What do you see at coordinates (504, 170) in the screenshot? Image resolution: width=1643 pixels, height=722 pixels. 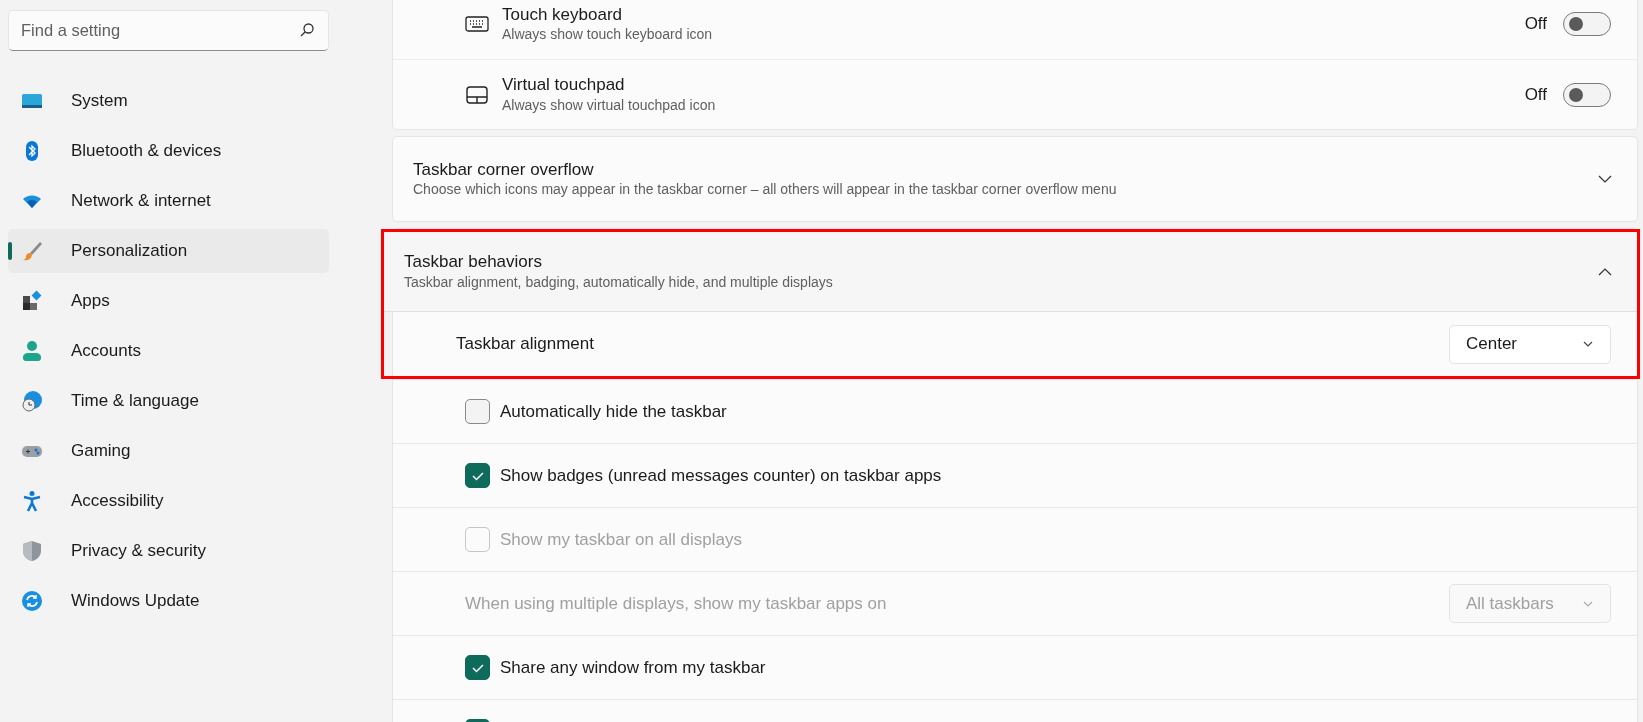 I see `expander-title: Taskbar corner overflow` at bounding box center [504, 170].